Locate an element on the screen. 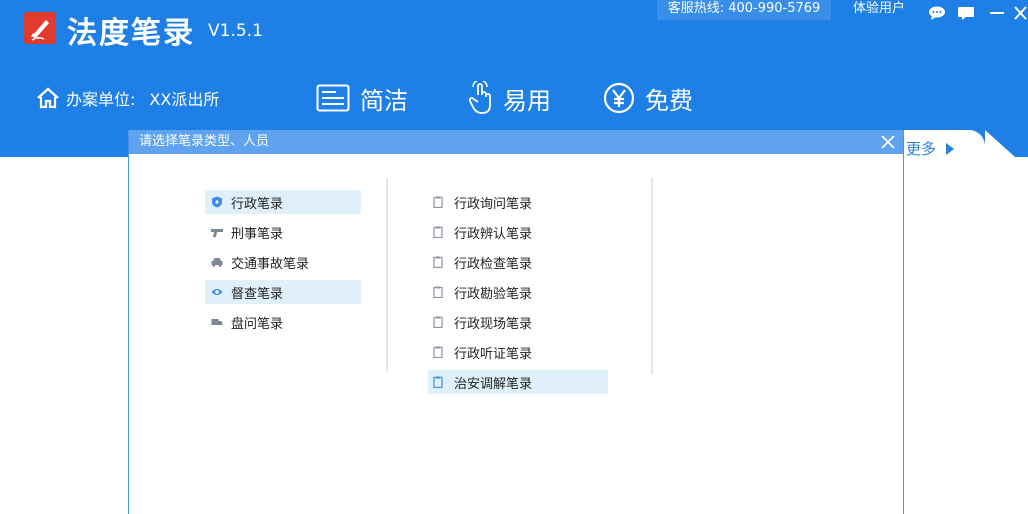  play-arrow-icon is located at coordinates (950, 148).